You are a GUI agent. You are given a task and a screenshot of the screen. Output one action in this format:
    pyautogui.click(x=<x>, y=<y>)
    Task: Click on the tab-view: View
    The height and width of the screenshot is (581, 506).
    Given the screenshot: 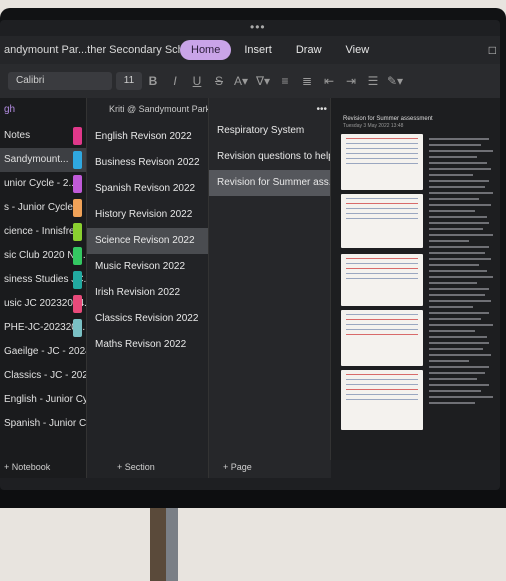 What is the action you would take?
    pyautogui.click(x=358, y=50)
    